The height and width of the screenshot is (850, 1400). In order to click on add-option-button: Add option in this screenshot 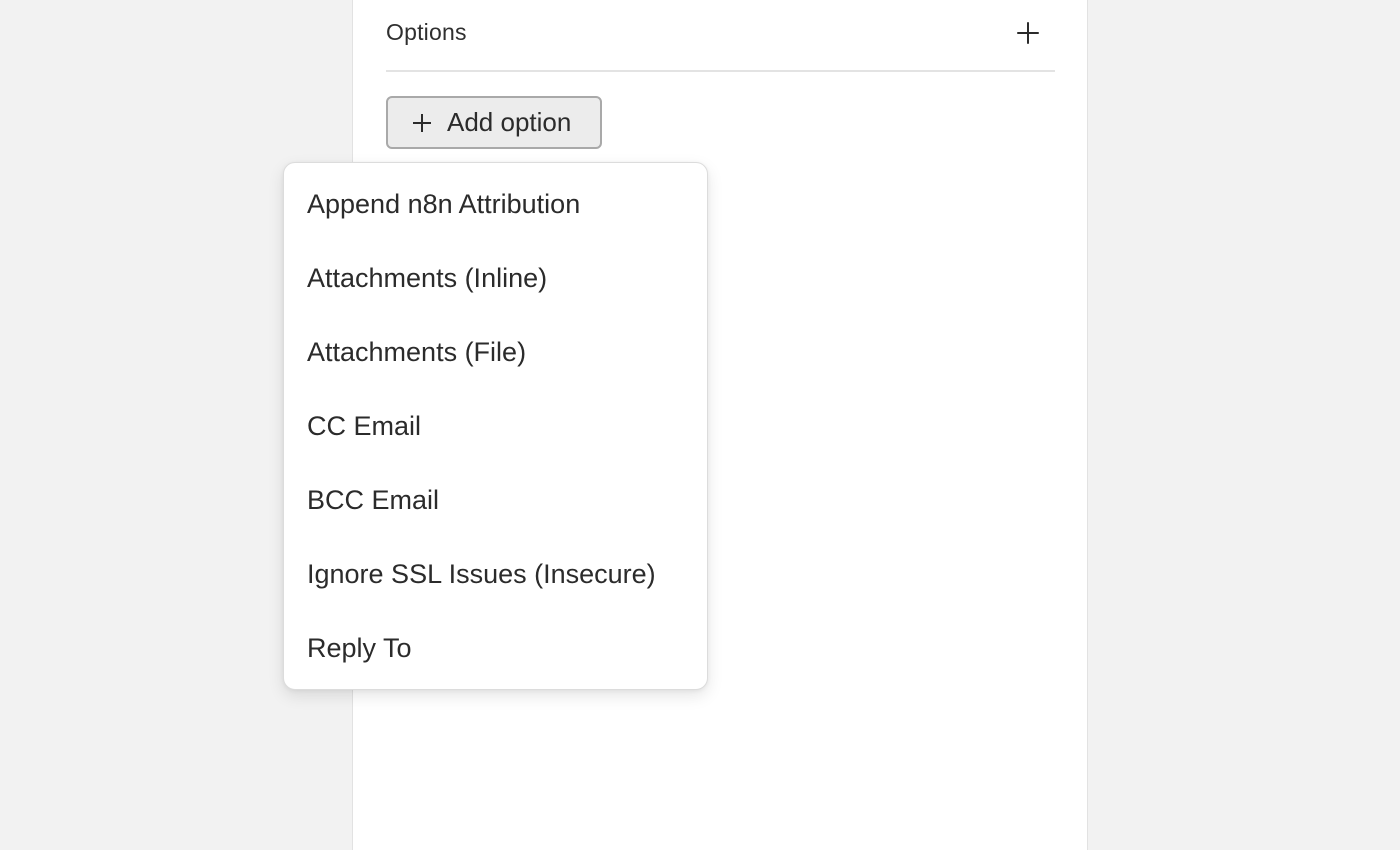, I will do `click(494, 122)`.